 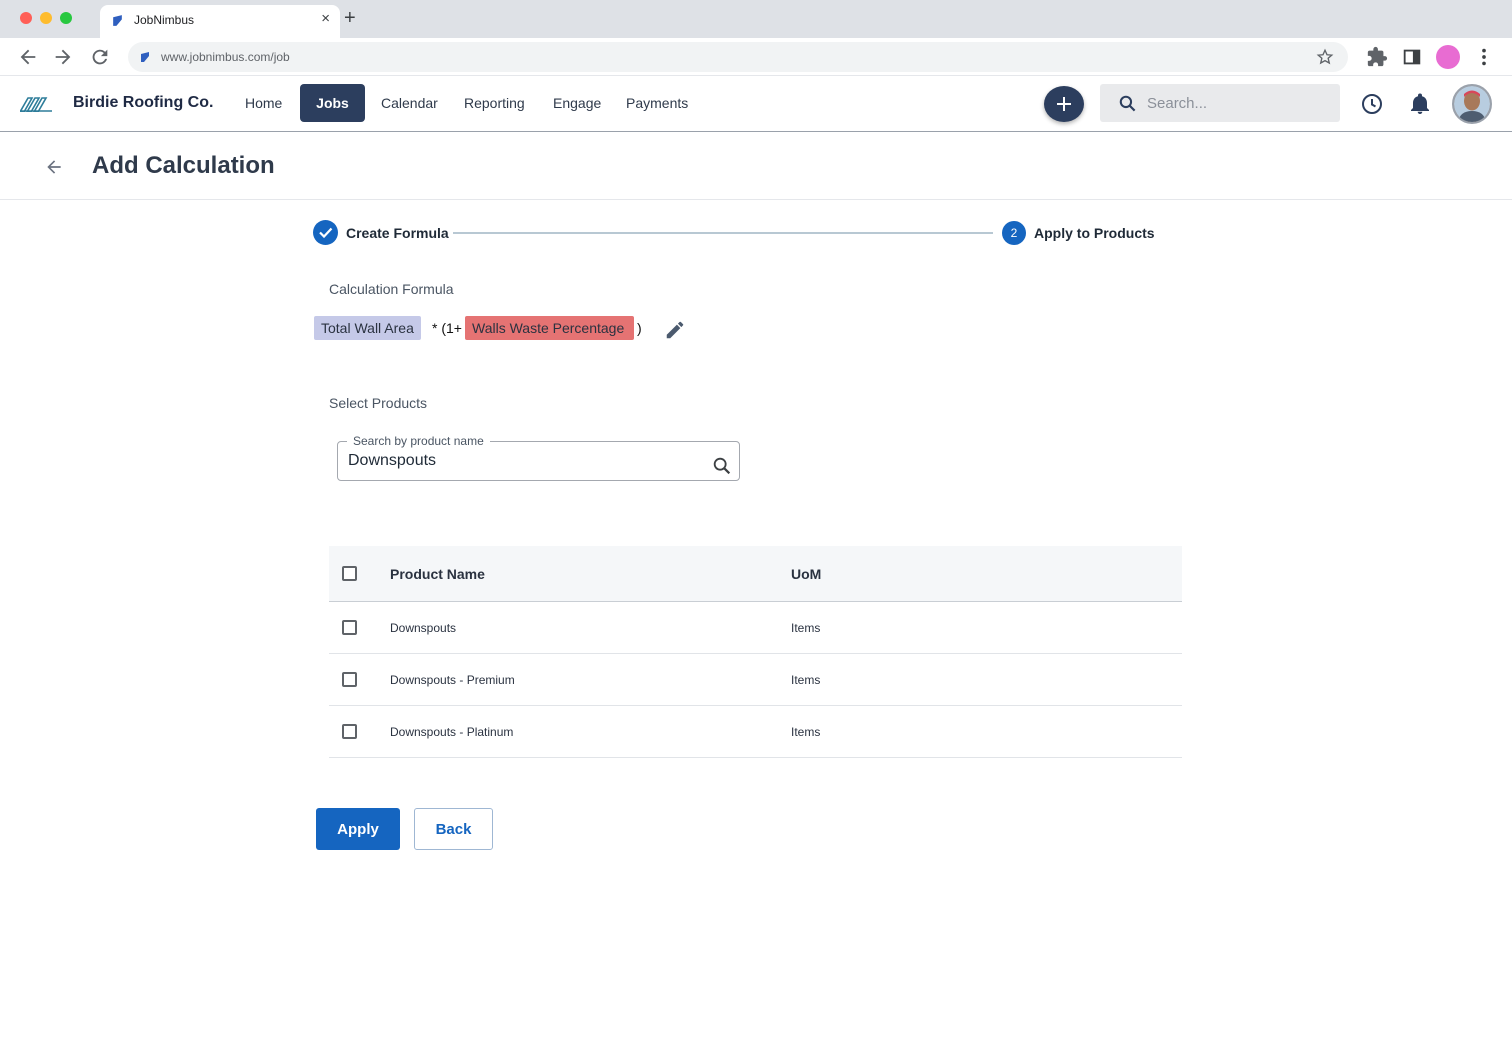 What do you see at coordinates (225, 57) in the screenshot?
I see `url-text: www.jobnimbus.com/job` at bounding box center [225, 57].